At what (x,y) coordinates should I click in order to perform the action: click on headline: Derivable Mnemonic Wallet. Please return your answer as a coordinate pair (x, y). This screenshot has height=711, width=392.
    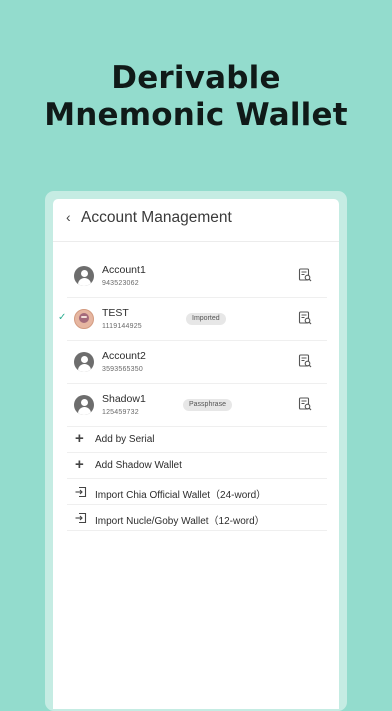
    Looking at the image, I should click on (196, 97).